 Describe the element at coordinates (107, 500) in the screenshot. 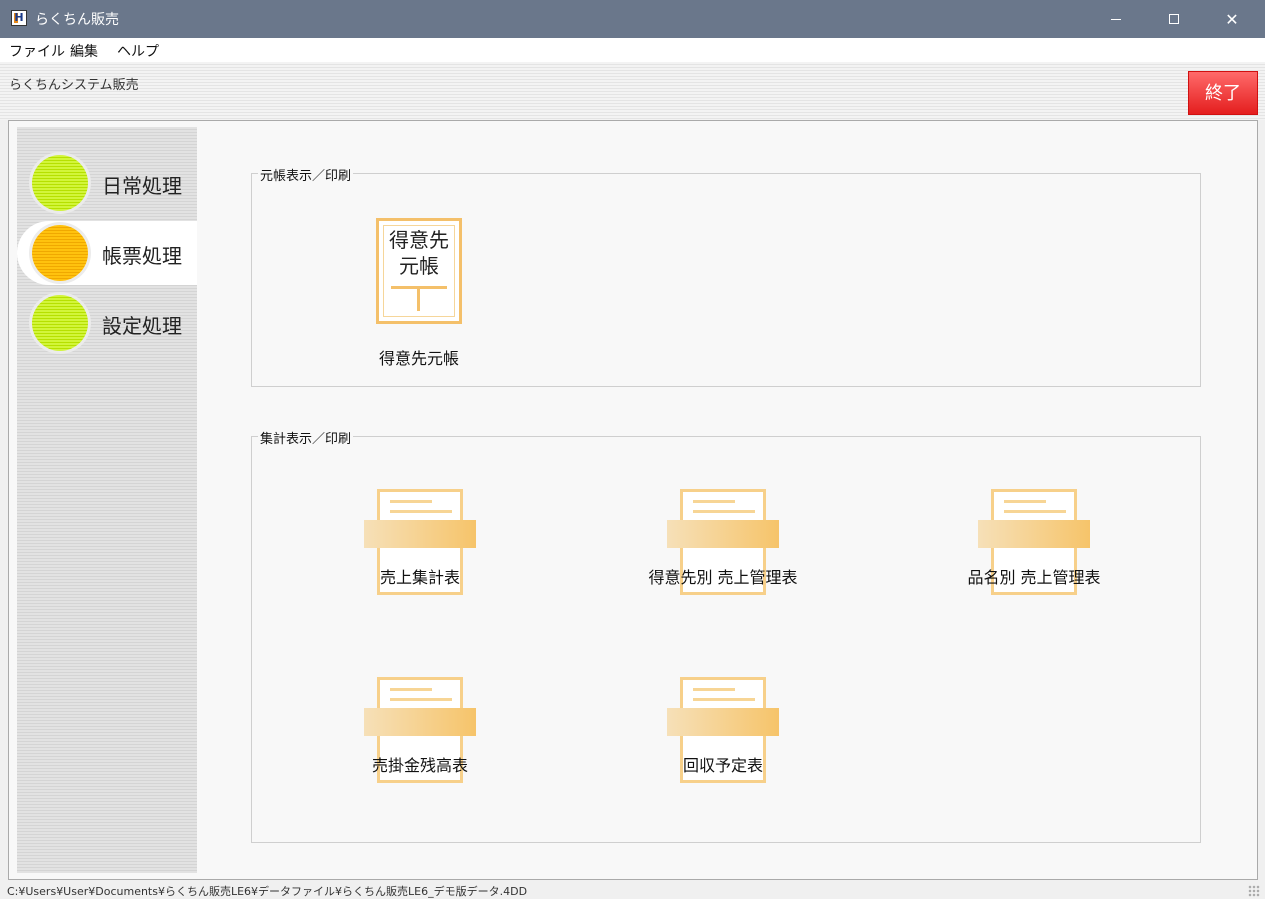

I see `sidebar: 日常処理 帳票処理 設定処理` at that location.